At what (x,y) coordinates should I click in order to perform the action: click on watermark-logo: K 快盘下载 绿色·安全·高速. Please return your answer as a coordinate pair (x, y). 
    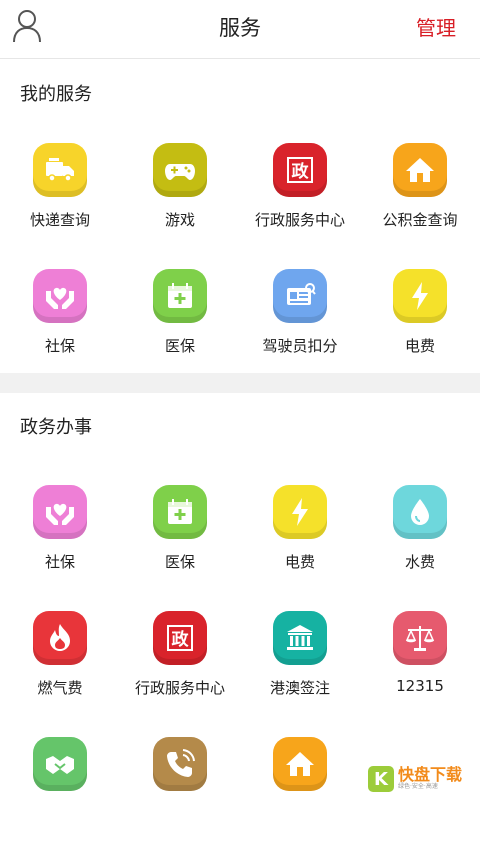
    Looking at the image, I should click on (421, 779).